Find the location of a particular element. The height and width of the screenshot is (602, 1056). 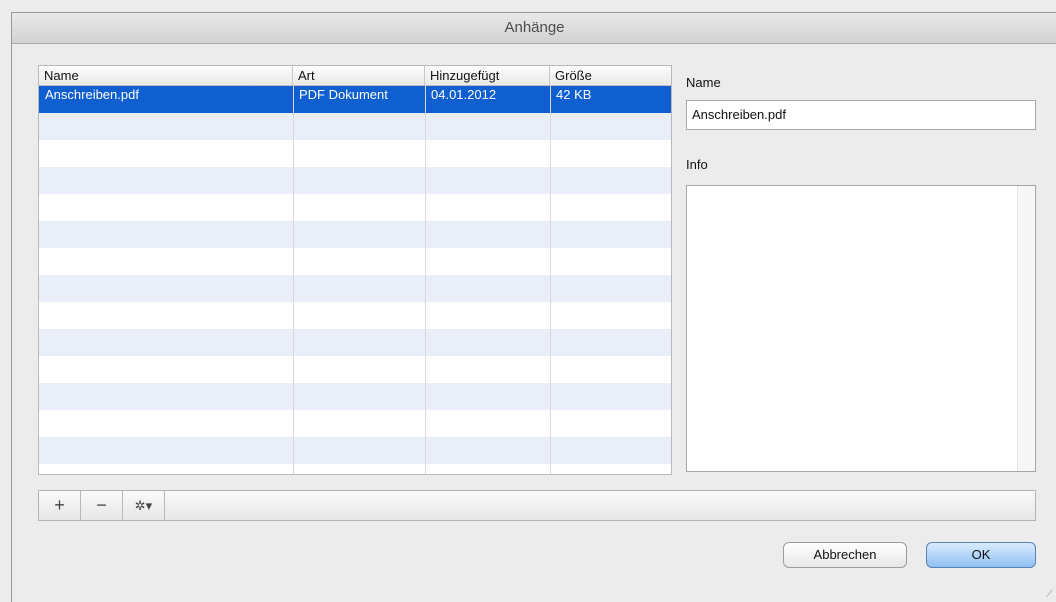

cell-name: Anschreiben.pdf is located at coordinates (92, 94).